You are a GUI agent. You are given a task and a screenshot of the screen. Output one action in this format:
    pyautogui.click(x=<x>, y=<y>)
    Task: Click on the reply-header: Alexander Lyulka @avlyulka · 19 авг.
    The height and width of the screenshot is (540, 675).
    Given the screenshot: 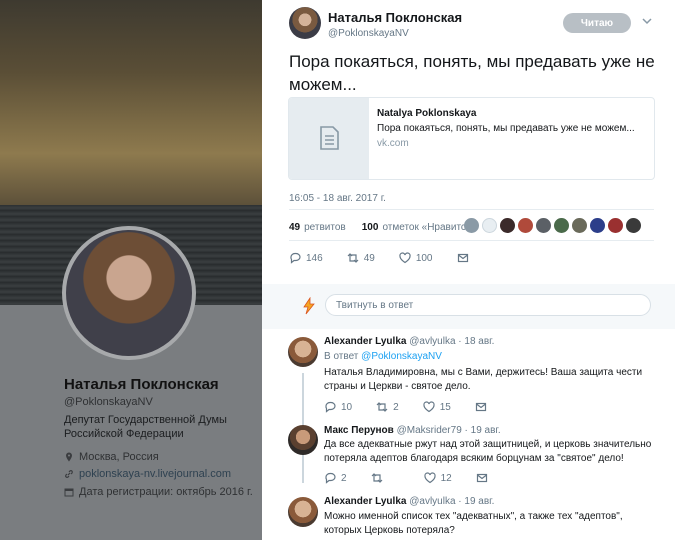 What is the action you would take?
    pyautogui.click(x=409, y=501)
    